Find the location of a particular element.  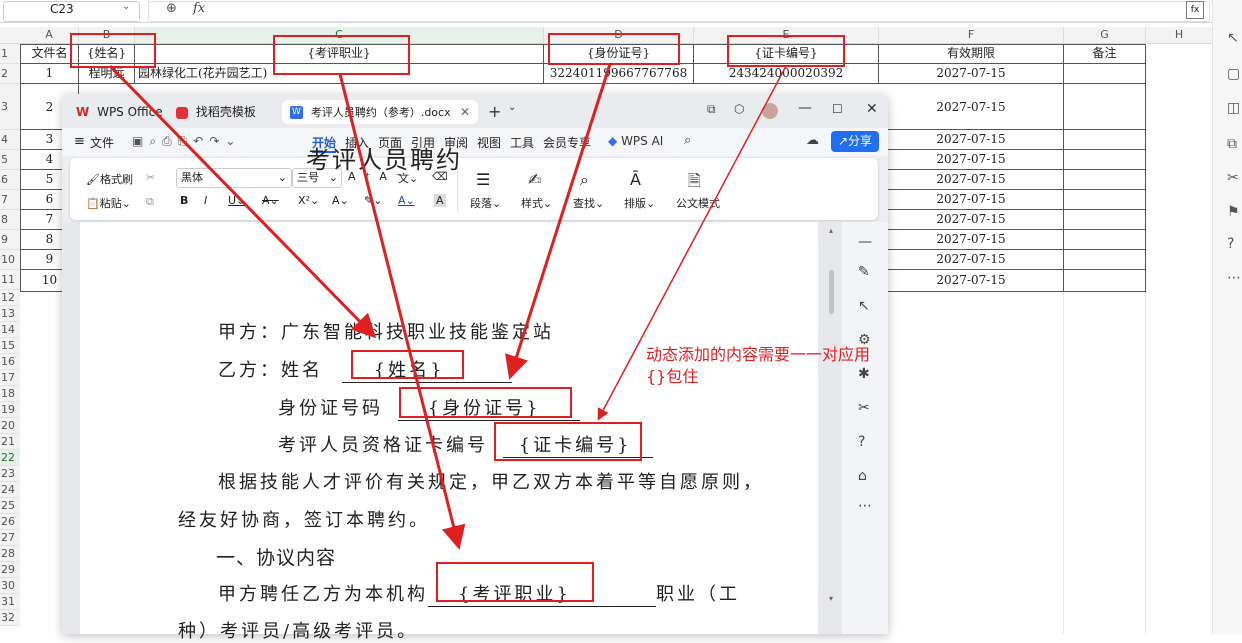

arrow-job is located at coordinates (402, 311).